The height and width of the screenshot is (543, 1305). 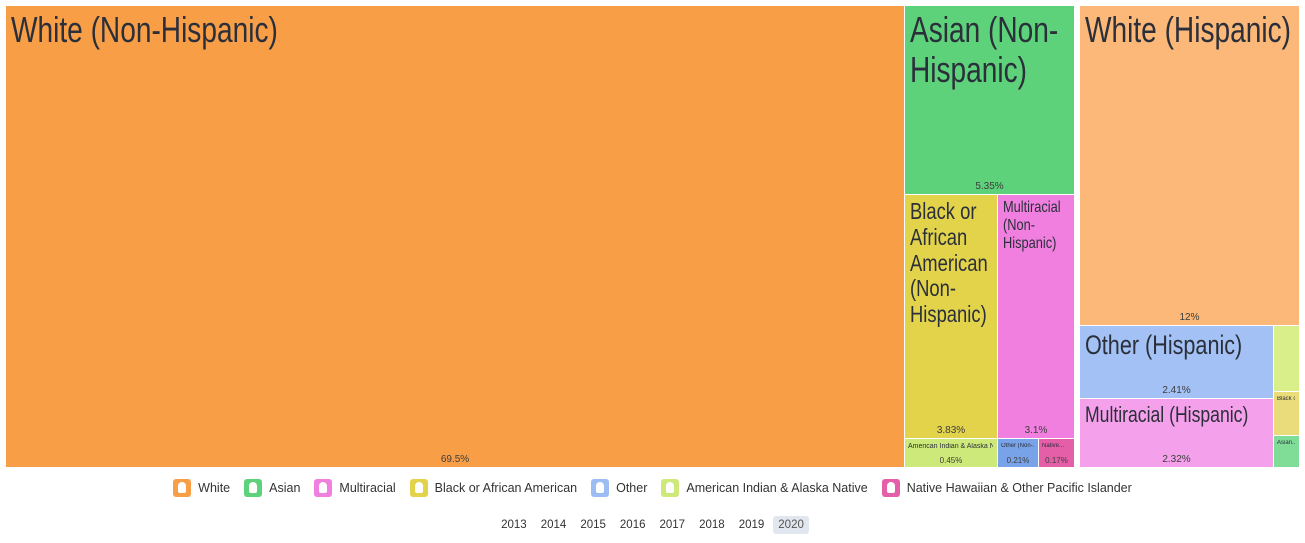 I want to click on legend-item-white: White, so click(x=201, y=488).